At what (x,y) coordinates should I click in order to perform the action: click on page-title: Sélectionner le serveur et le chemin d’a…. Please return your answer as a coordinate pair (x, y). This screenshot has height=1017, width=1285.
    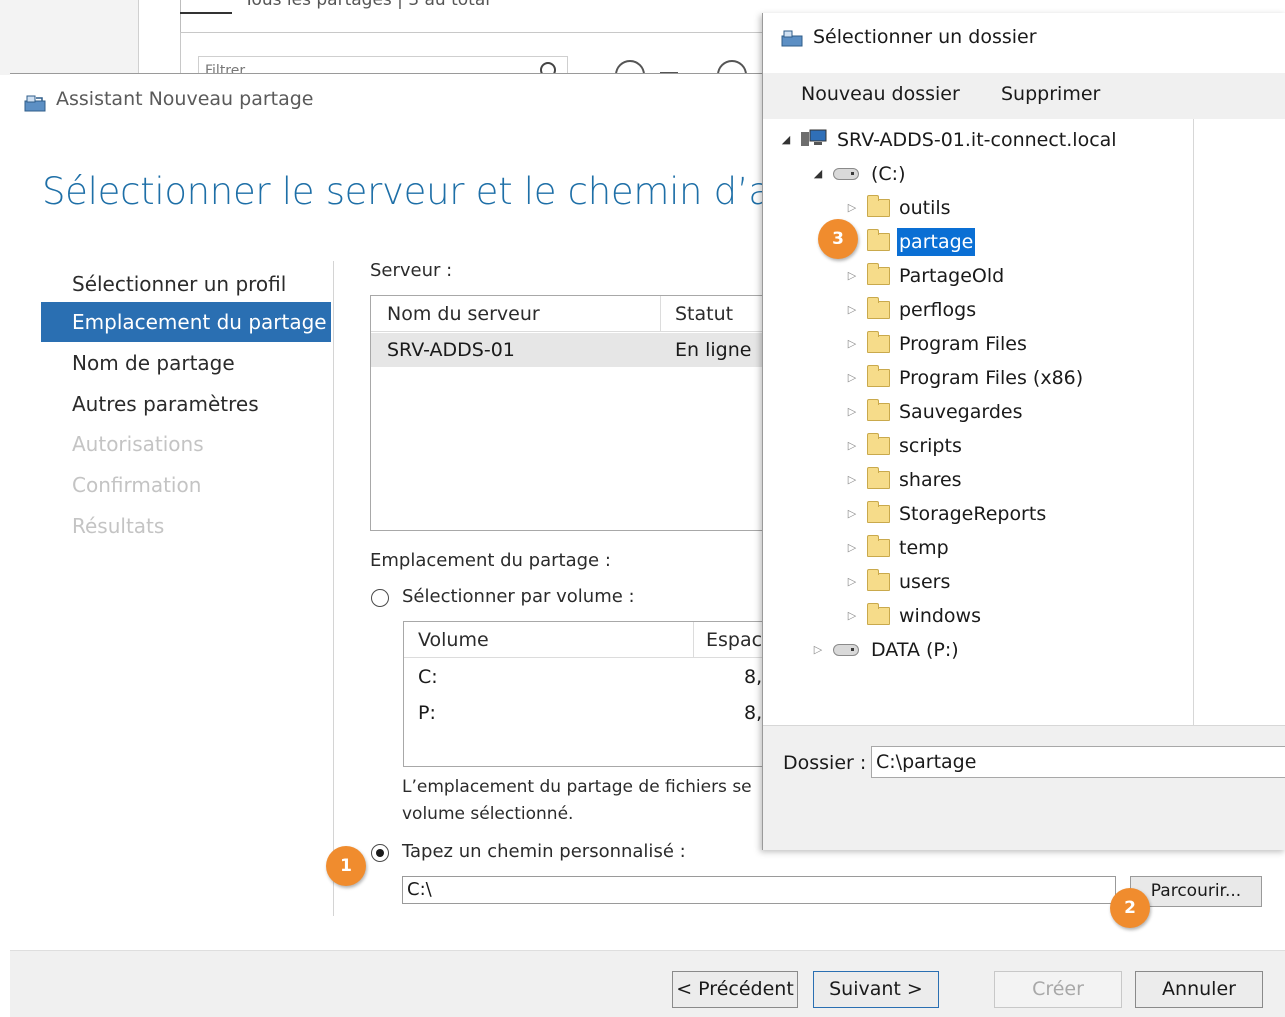
    Looking at the image, I should click on (438, 191).